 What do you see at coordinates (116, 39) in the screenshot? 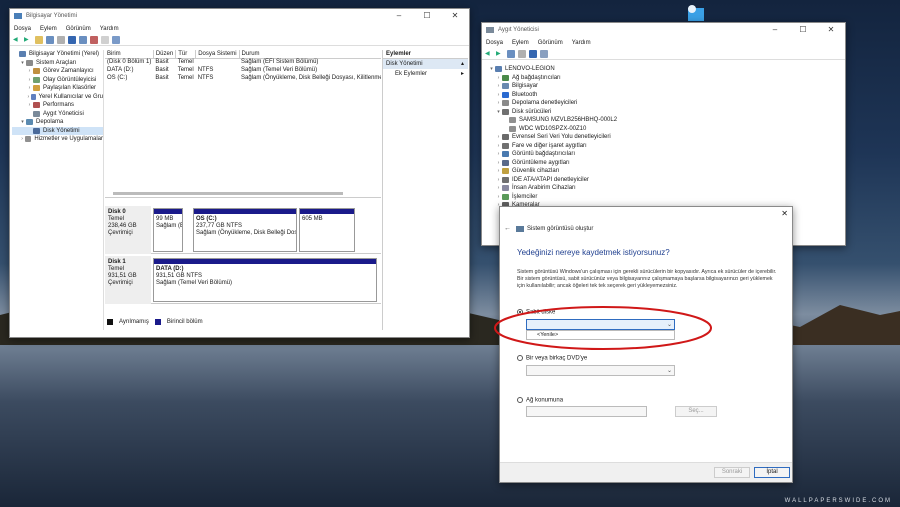
I see `list-icon` at bounding box center [116, 39].